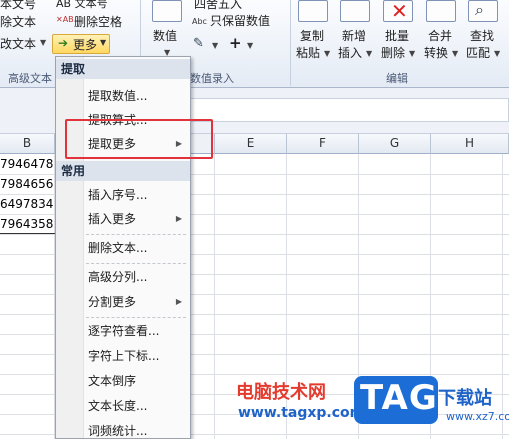 This screenshot has width=509, height=439. Describe the element at coordinates (27, 144) in the screenshot. I see `column-header-b: B` at that location.